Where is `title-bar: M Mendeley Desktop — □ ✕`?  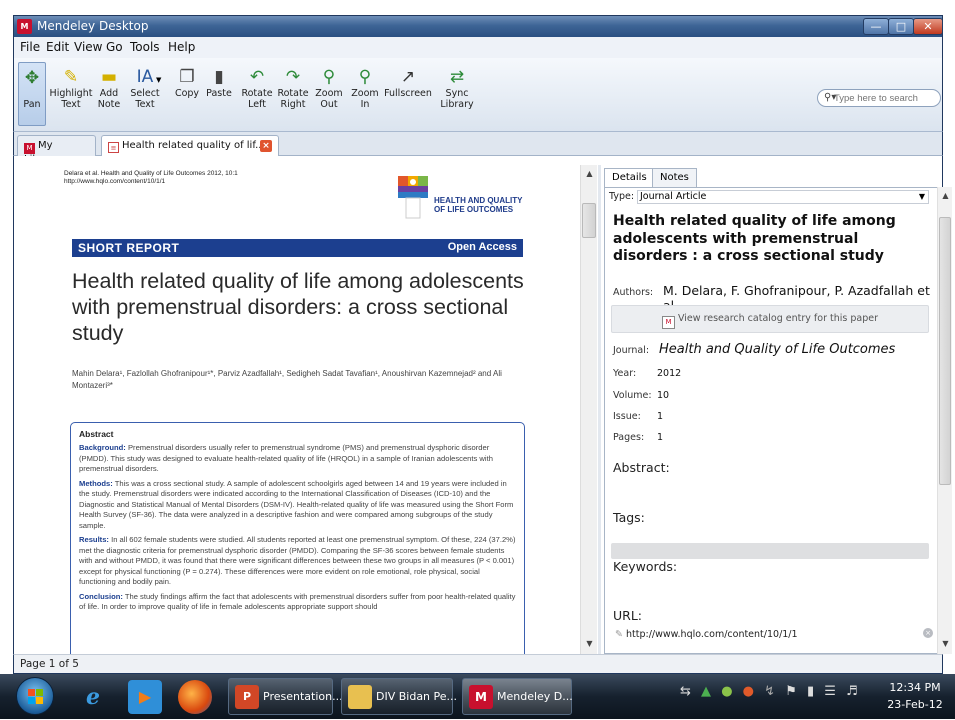 title-bar: M Mendeley Desktop — □ ✕ is located at coordinates (478, 26).